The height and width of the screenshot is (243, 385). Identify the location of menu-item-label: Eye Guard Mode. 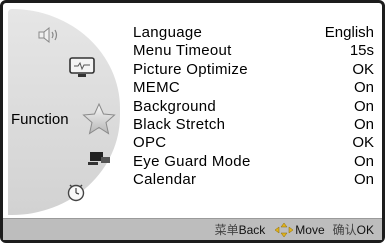
(192, 161).